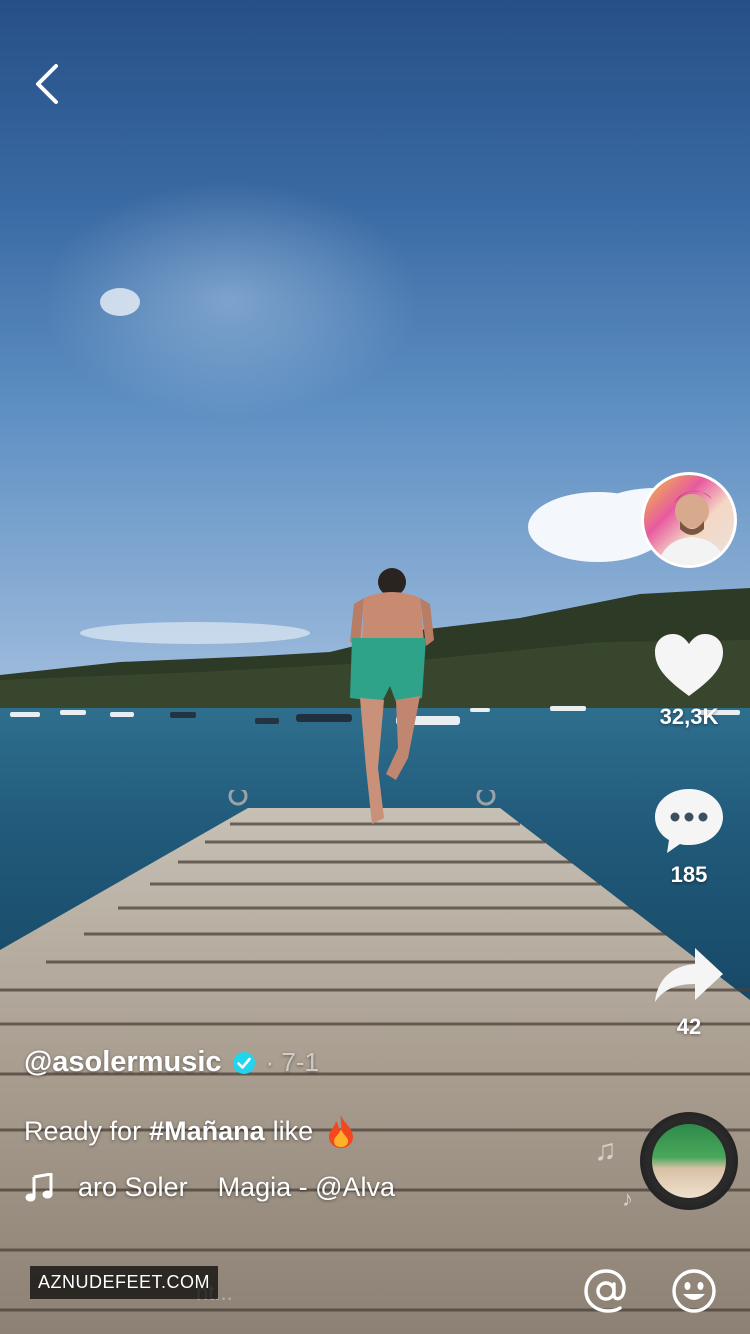  Describe the element at coordinates (689, 821) in the screenshot. I see `comment-bubble-icon` at that location.